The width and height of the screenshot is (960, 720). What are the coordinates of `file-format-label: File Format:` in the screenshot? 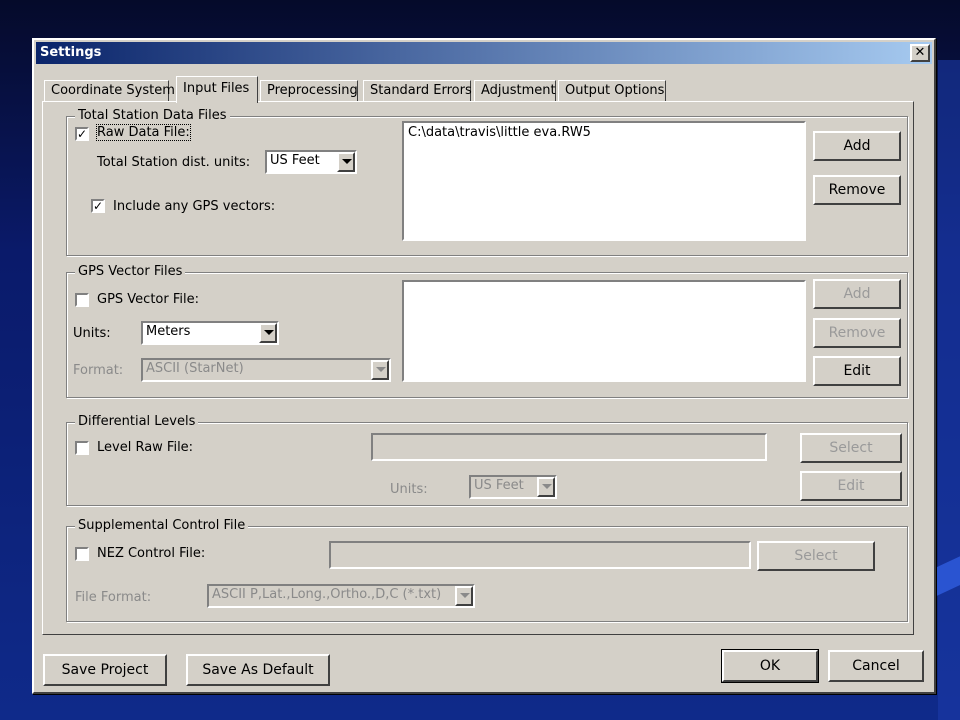 It's located at (113, 597).